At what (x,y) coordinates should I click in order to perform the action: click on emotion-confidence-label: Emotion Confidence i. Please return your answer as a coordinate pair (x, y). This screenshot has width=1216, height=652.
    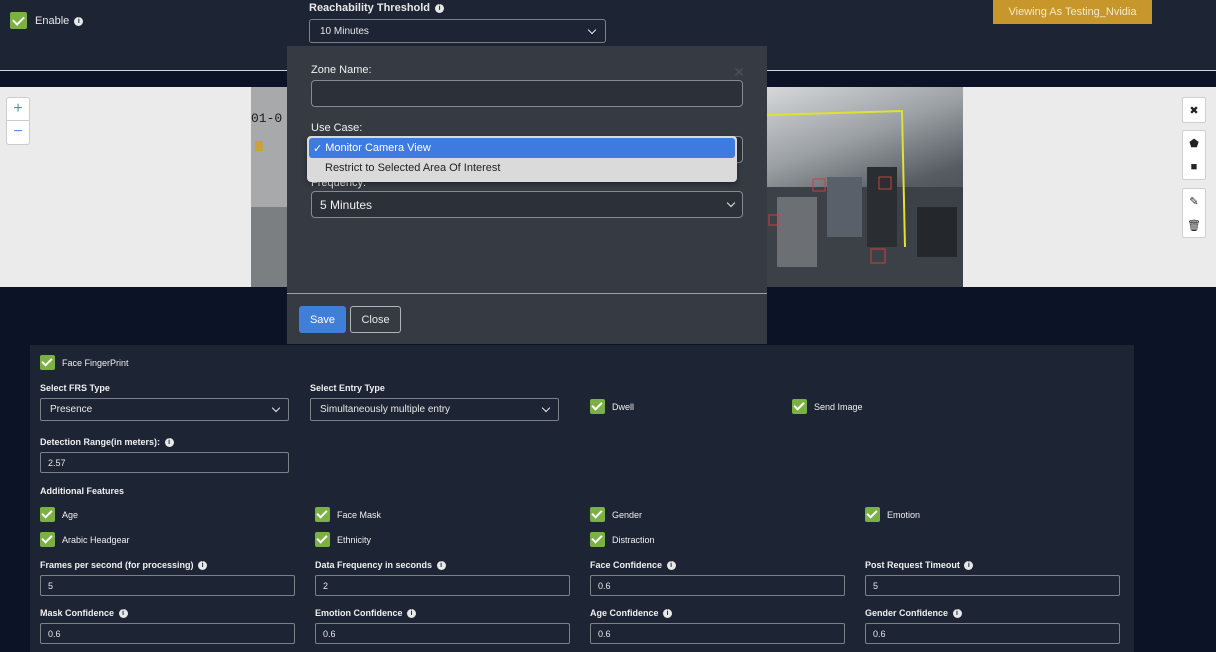
    Looking at the image, I should click on (366, 613).